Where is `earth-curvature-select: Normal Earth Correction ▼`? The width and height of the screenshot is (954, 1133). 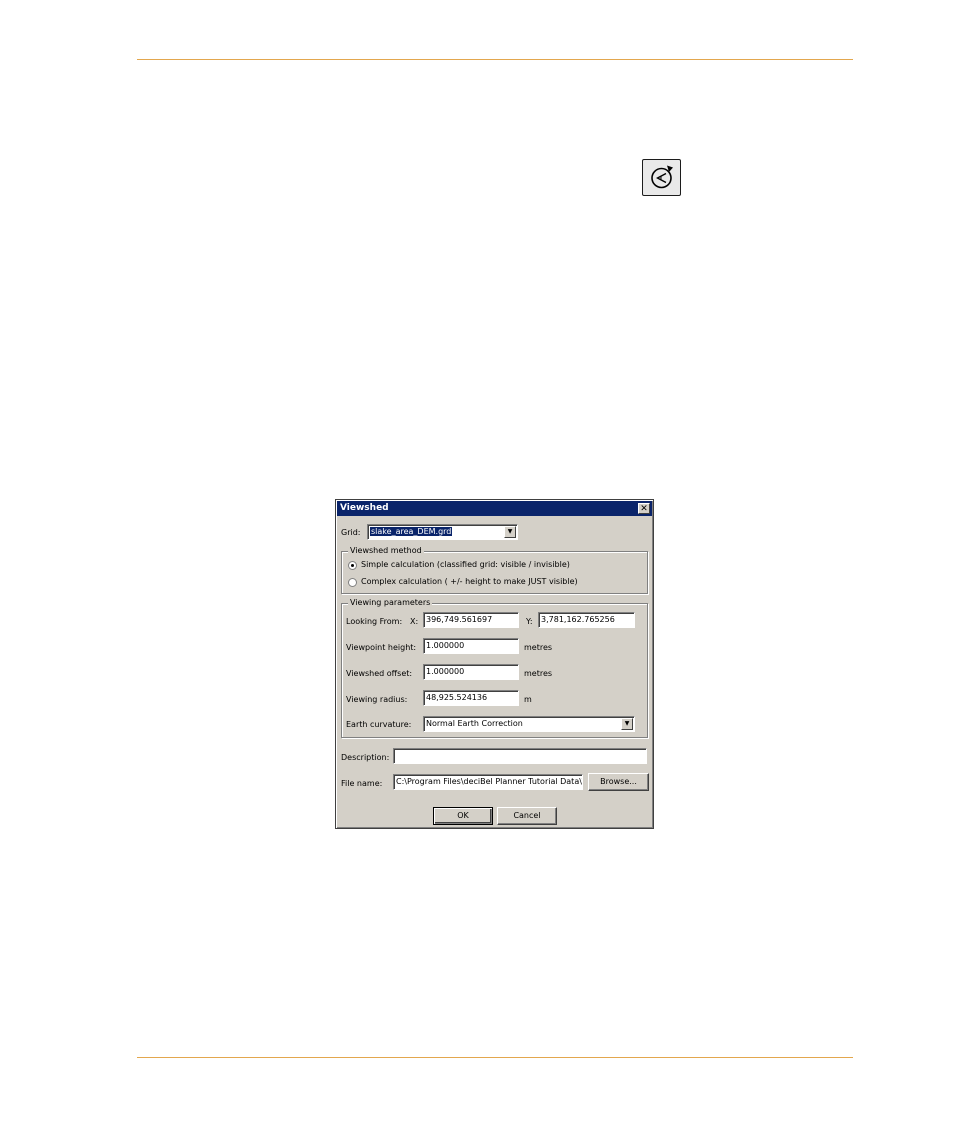 earth-curvature-select: Normal Earth Correction ▼ is located at coordinates (529, 724).